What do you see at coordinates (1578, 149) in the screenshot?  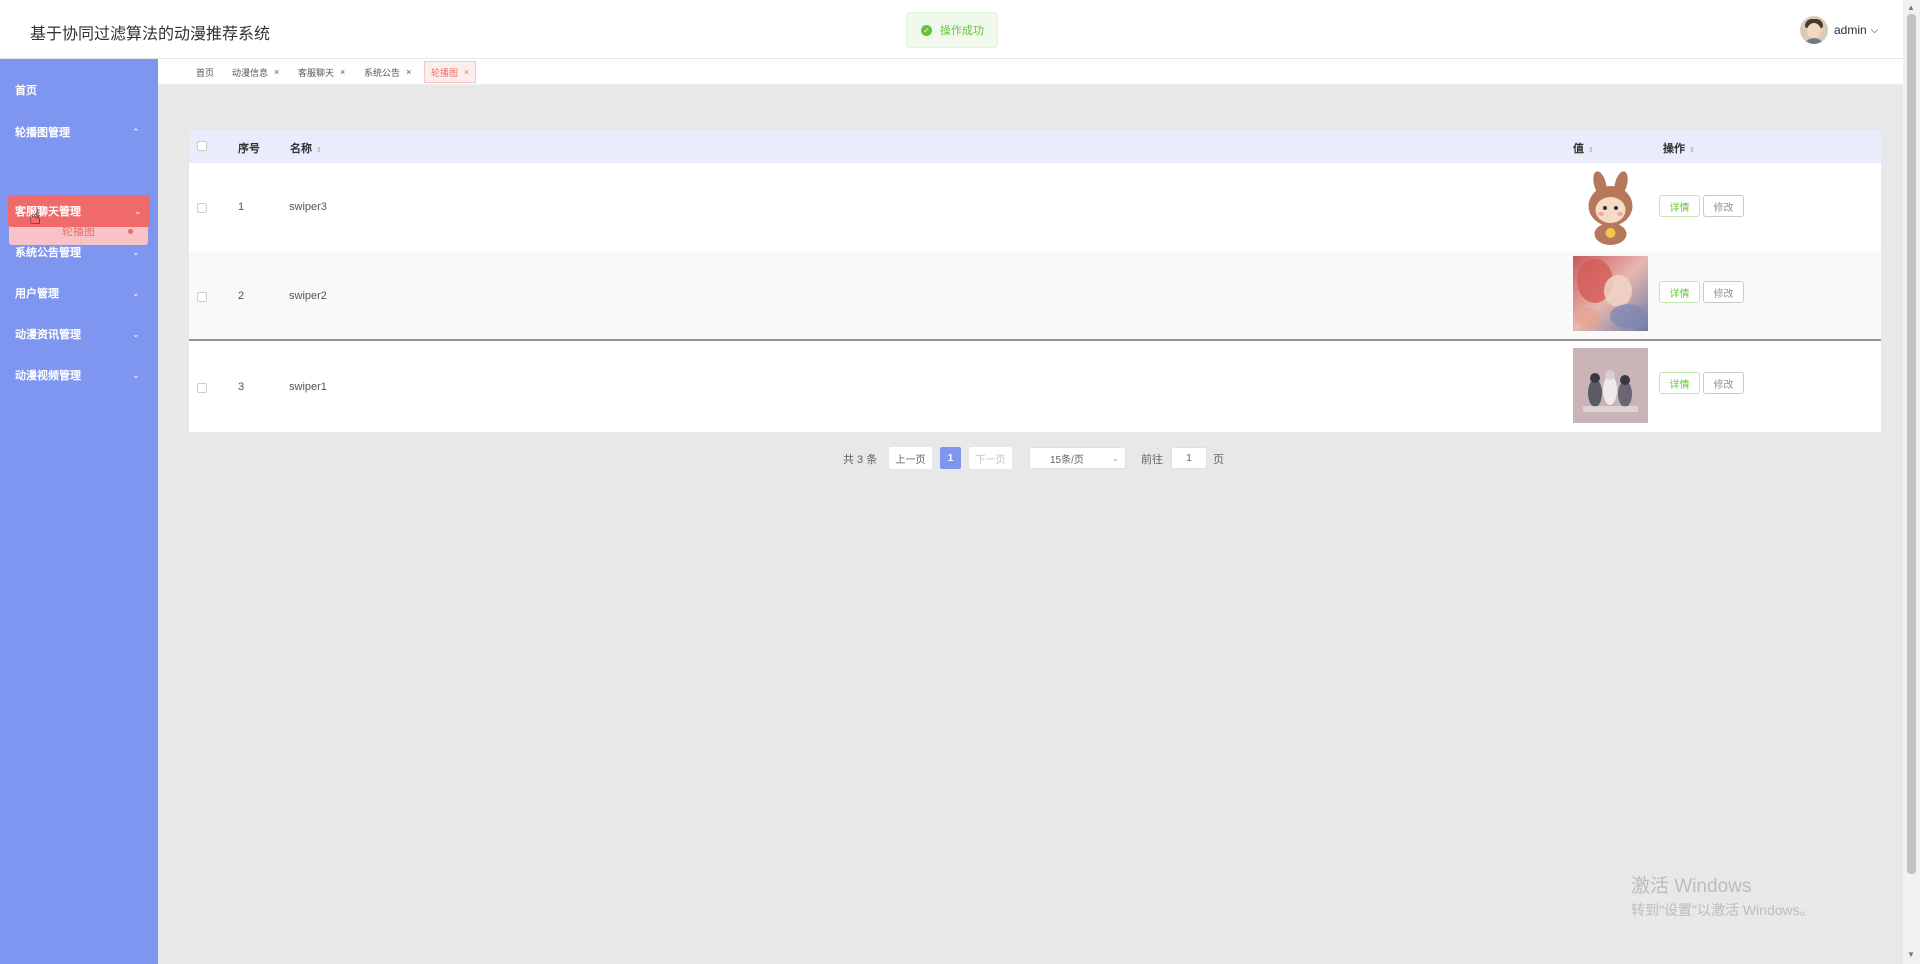 I see `header-value-label: 值` at bounding box center [1578, 149].